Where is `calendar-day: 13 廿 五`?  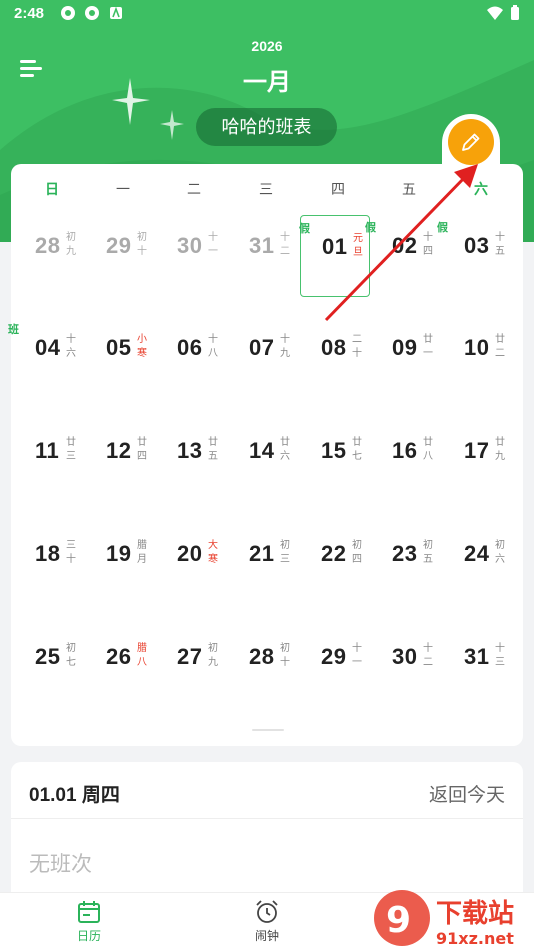 calendar-day: 13 廿 五 is located at coordinates (191, 461).